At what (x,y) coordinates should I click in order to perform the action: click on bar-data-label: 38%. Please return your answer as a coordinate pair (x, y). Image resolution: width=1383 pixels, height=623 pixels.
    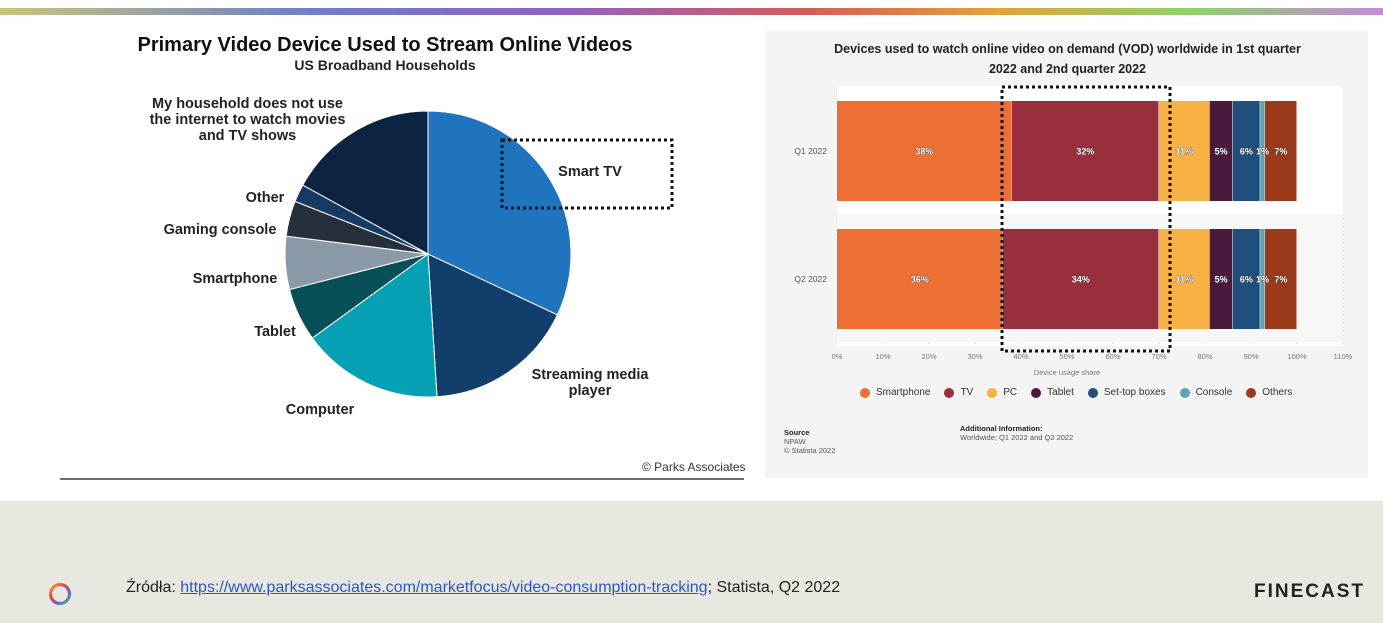
    Looking at the image, I should click on (924, 152).